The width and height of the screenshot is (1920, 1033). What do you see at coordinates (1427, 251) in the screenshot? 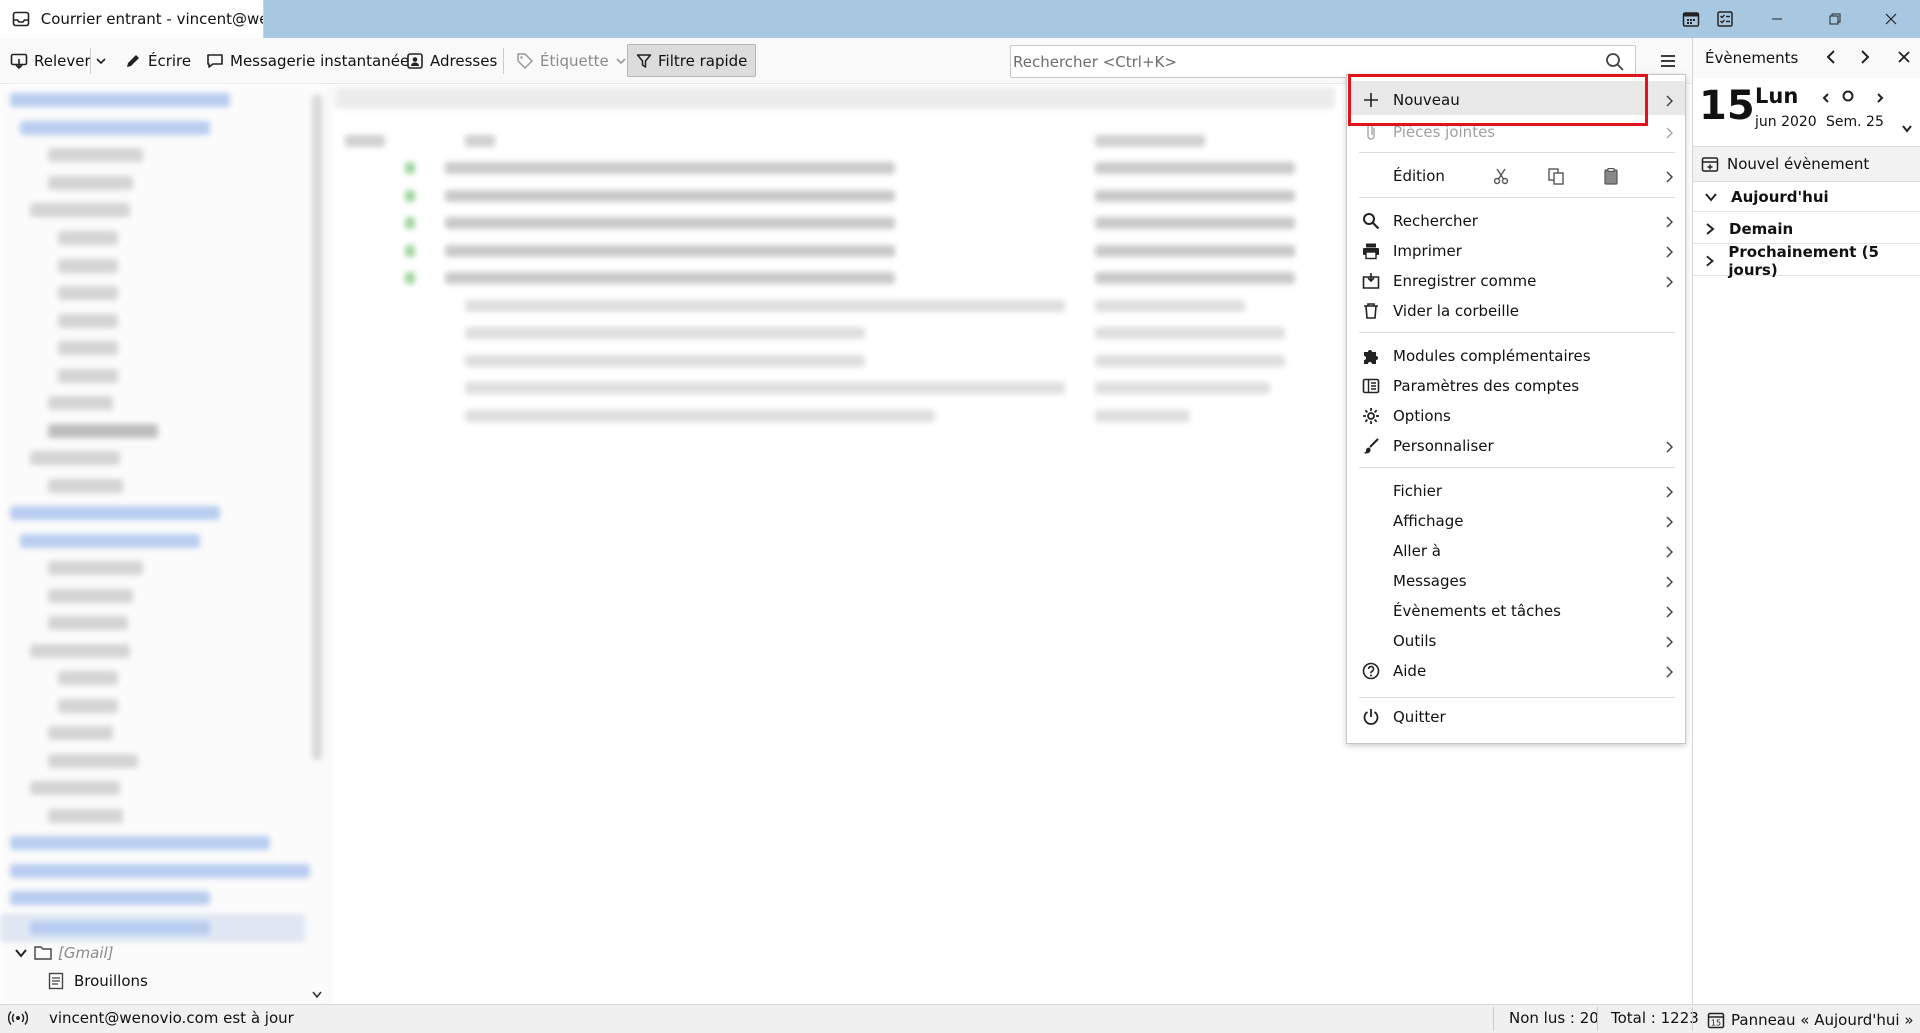
I see `menu-item-print-label: Imprimer` at bounding box center [1427, 251].